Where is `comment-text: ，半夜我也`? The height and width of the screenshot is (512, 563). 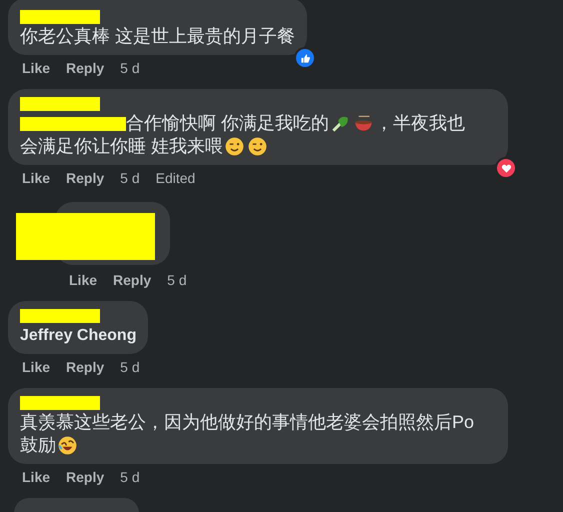
comment-text: ，半夜我也 is located at coordinates (420, 123).